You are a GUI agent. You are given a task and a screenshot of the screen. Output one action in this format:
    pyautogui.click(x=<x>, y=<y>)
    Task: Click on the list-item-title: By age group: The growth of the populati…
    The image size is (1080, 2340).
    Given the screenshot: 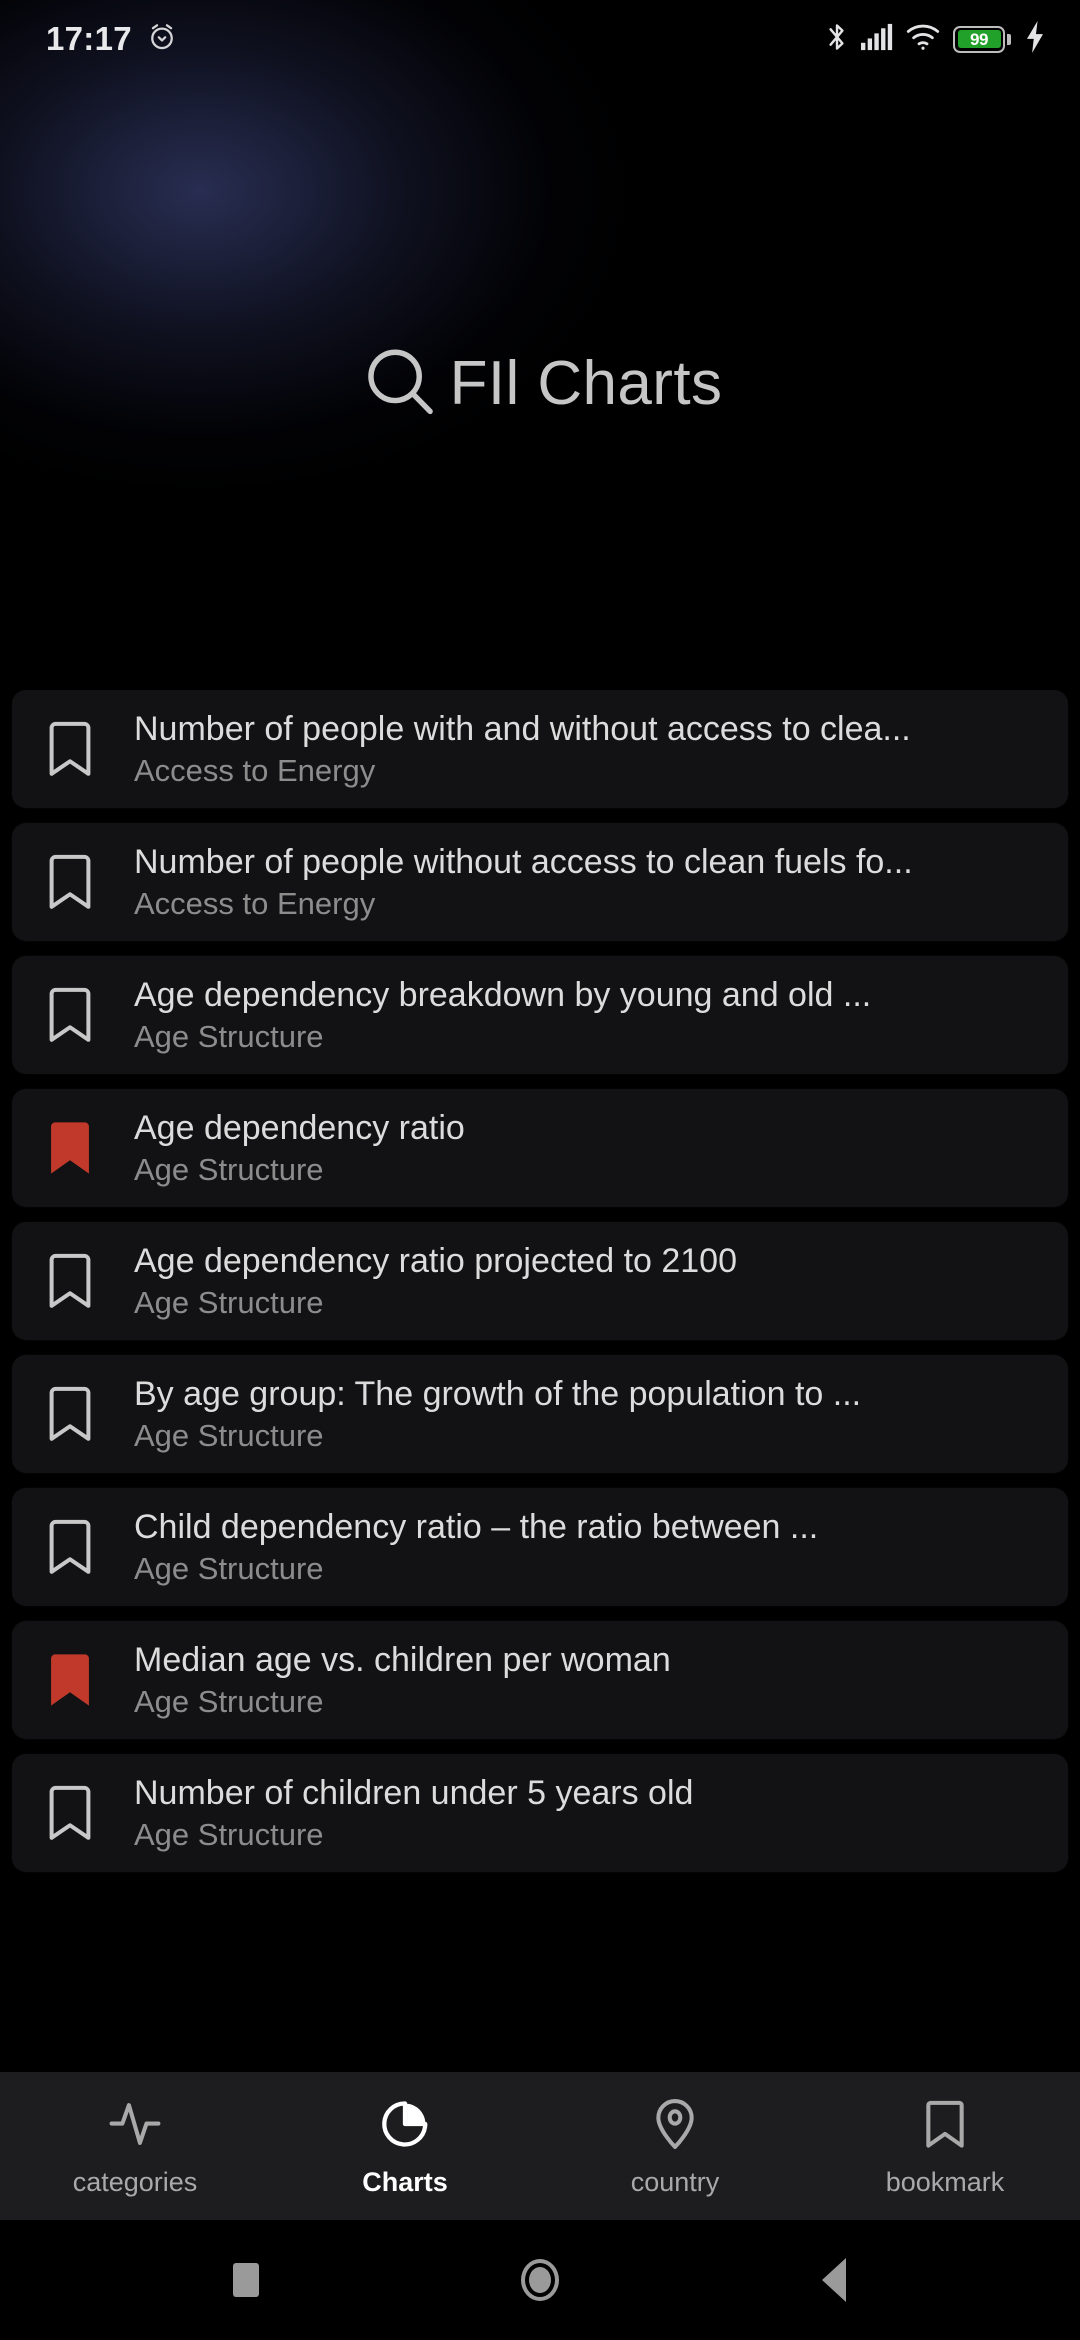 What is the action you would take?
    pyautogui.click(x=498, y=1393)
    